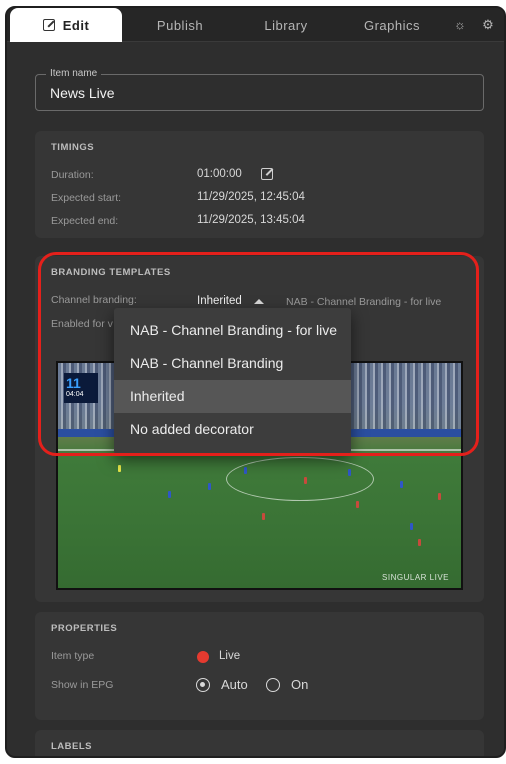 The height and width of the screenshot is (764, 506). What do you see at coordinates (251, 197) in the screenshot?
I see `expected-start-value: 11/29/2025, 12:45:04` at bounding box center [251, 197].